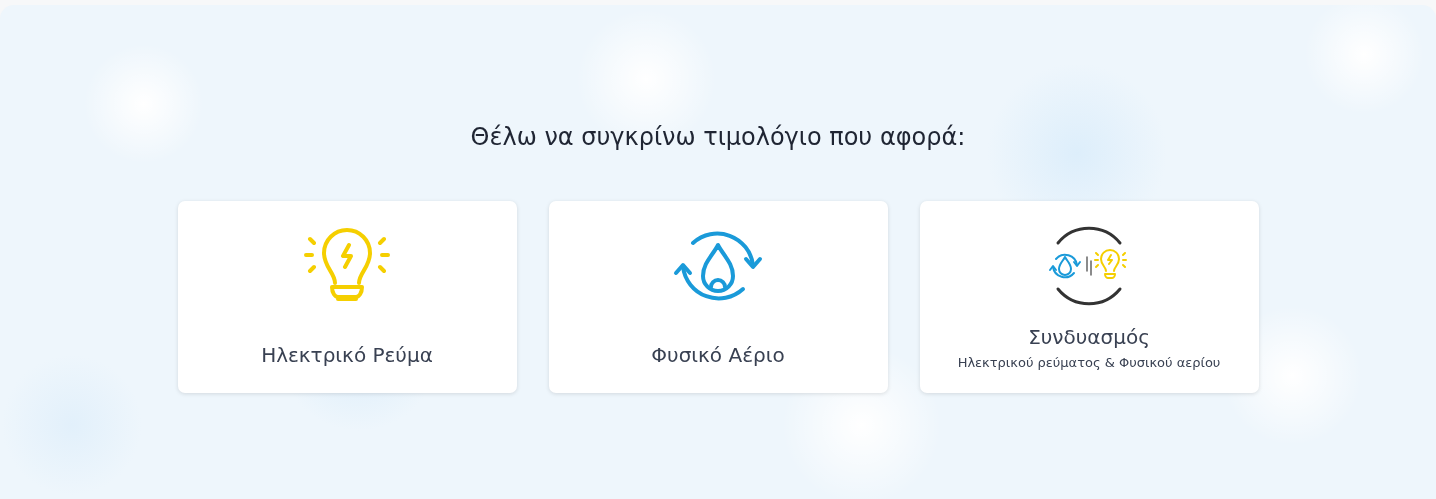 The width and height of the screenshot is (1436, 499). I want to click on option-label: Ηλεκτρικό Ρεύμα, so click(347, 355).